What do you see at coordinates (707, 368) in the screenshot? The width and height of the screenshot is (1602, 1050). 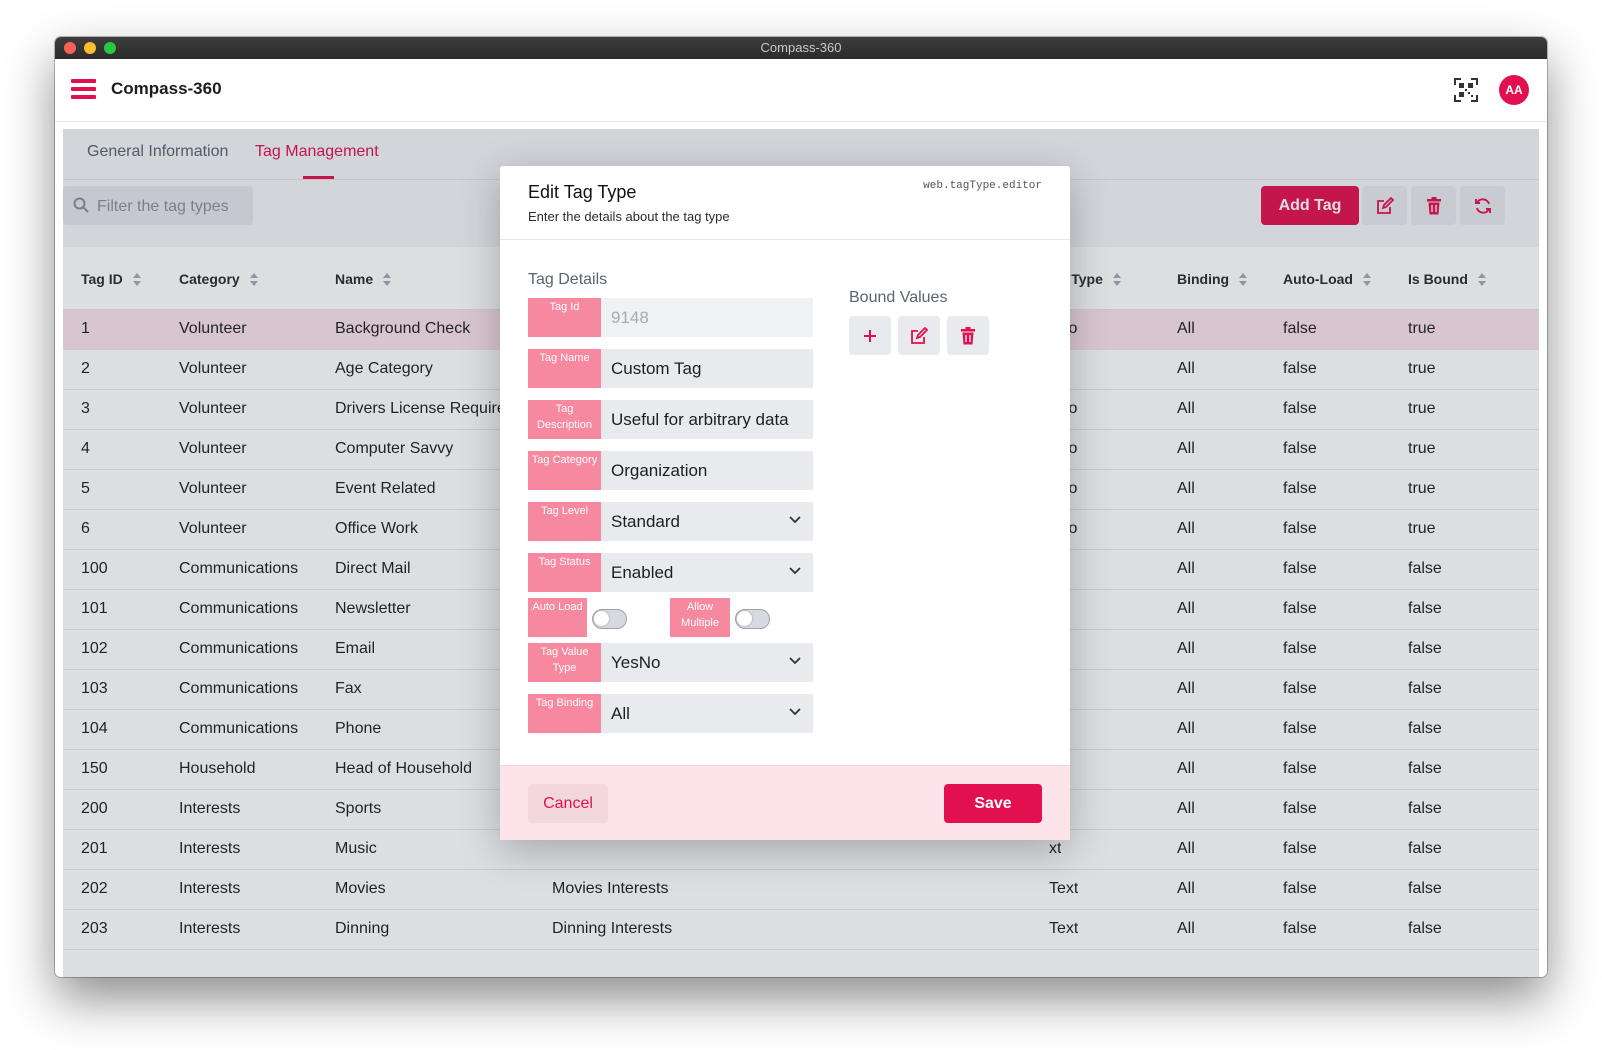 I see `tag-name-input: Custom Tag` at bounding box center [707, 368].